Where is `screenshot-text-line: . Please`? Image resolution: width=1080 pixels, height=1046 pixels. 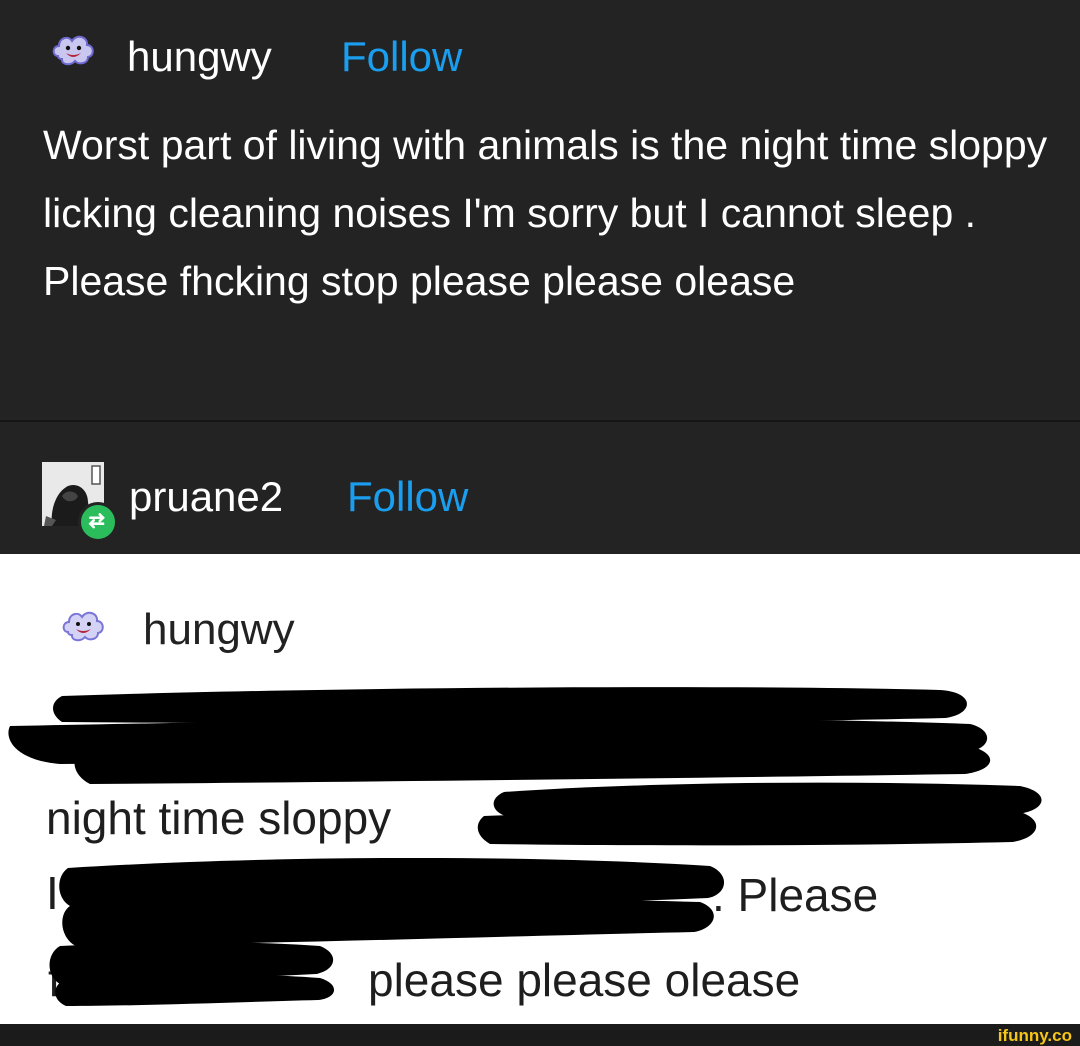
screenshot-text-line: . Please is located at coordinates (795, 895).